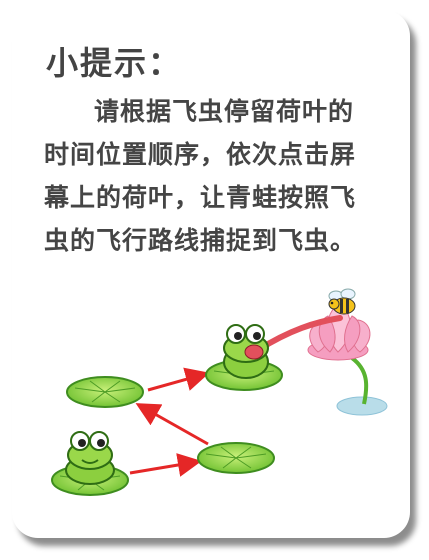 This screenshot has height=560, width=429. I want to click on water-ripple, so click(362, 406).